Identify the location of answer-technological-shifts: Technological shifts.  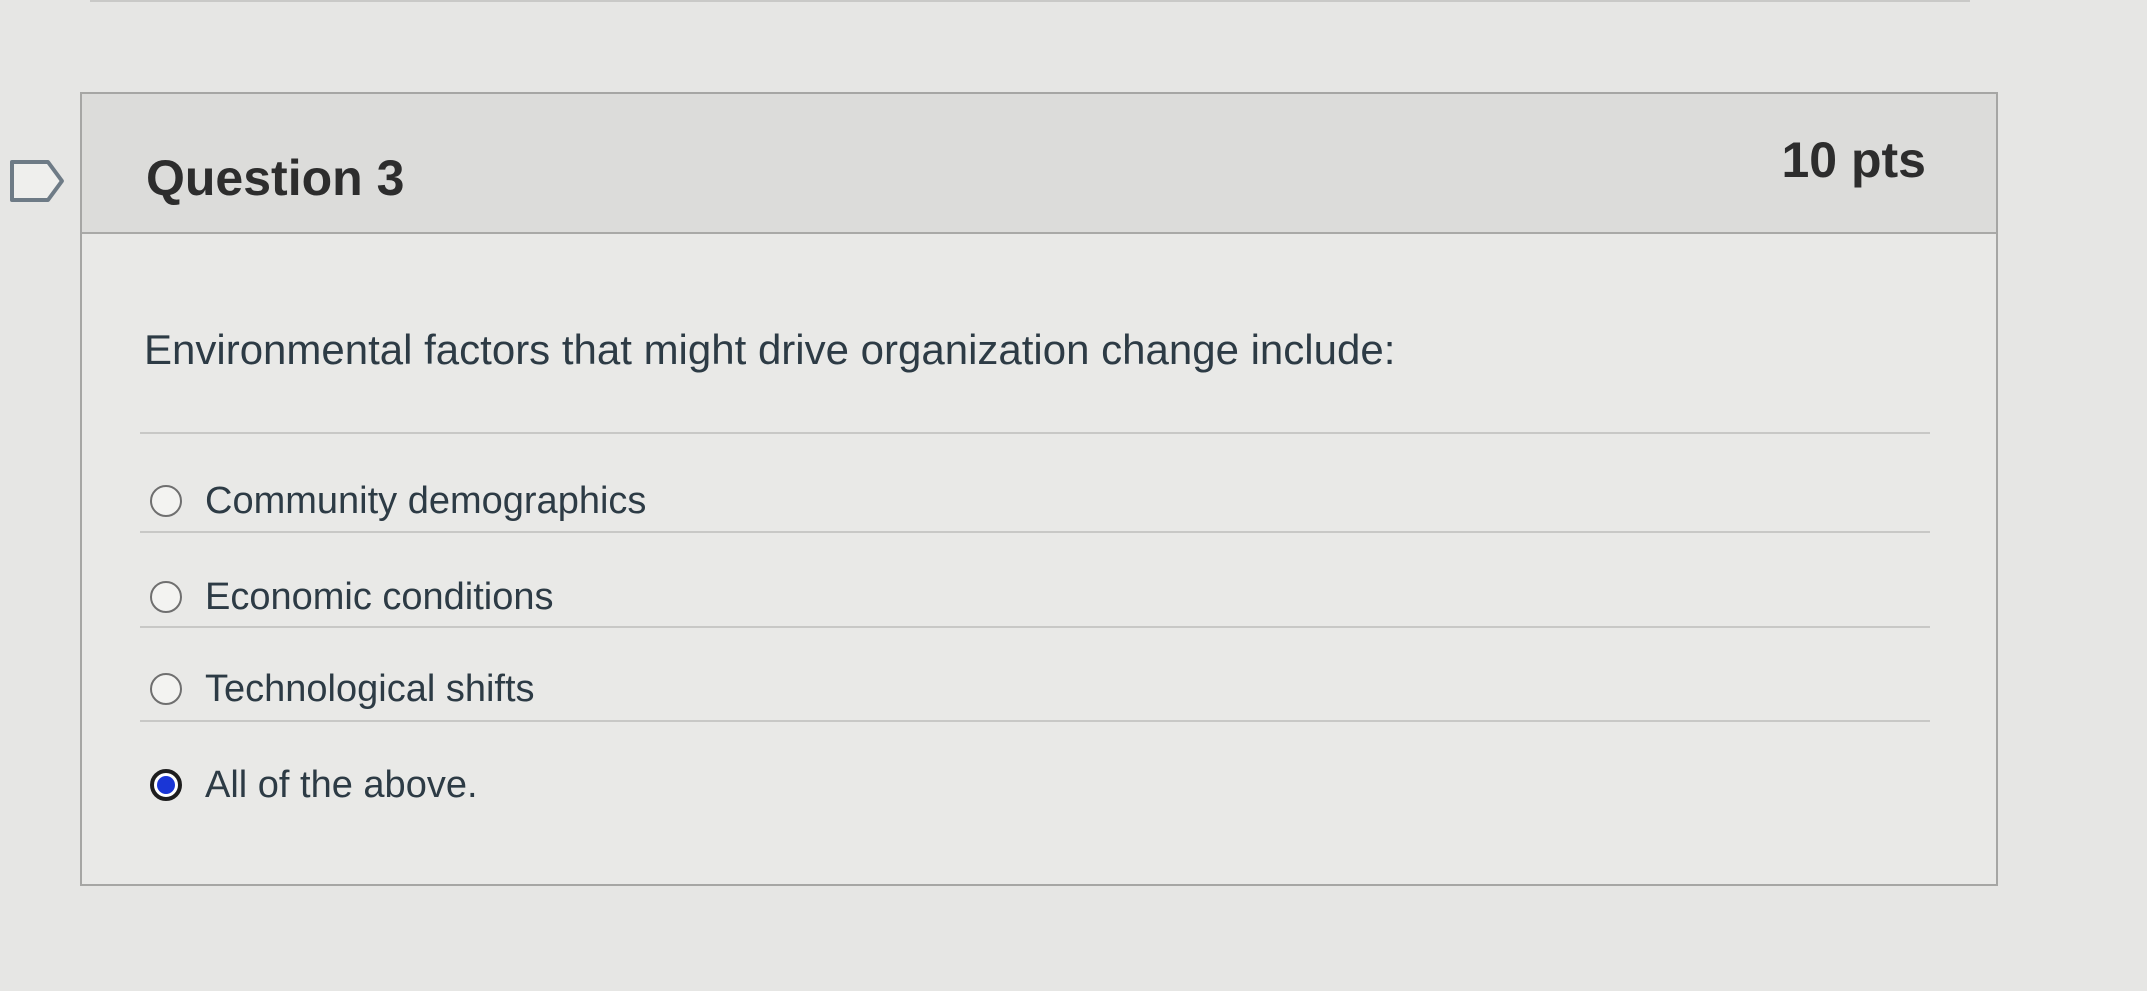
(342, 689).